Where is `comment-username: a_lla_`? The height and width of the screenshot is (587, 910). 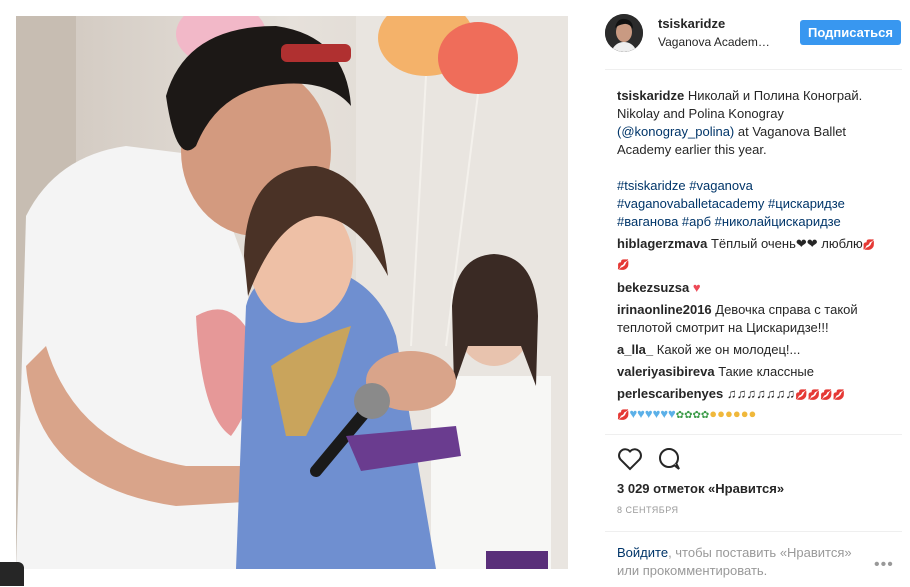 comment-username: a_lla_ is located at coordinates (635, 349).